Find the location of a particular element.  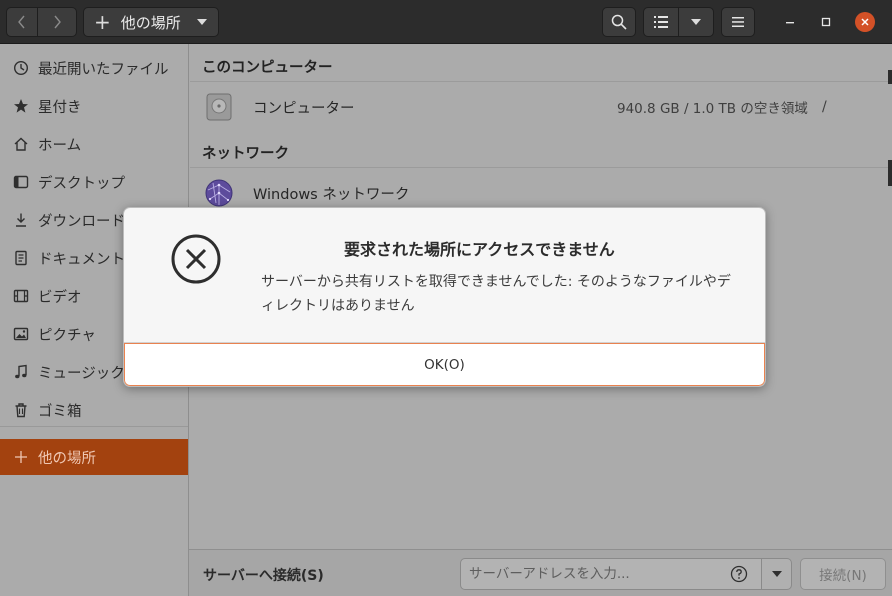

dialog-title: 要求された場所にアクセスできません is located at coordinates (479, 249).